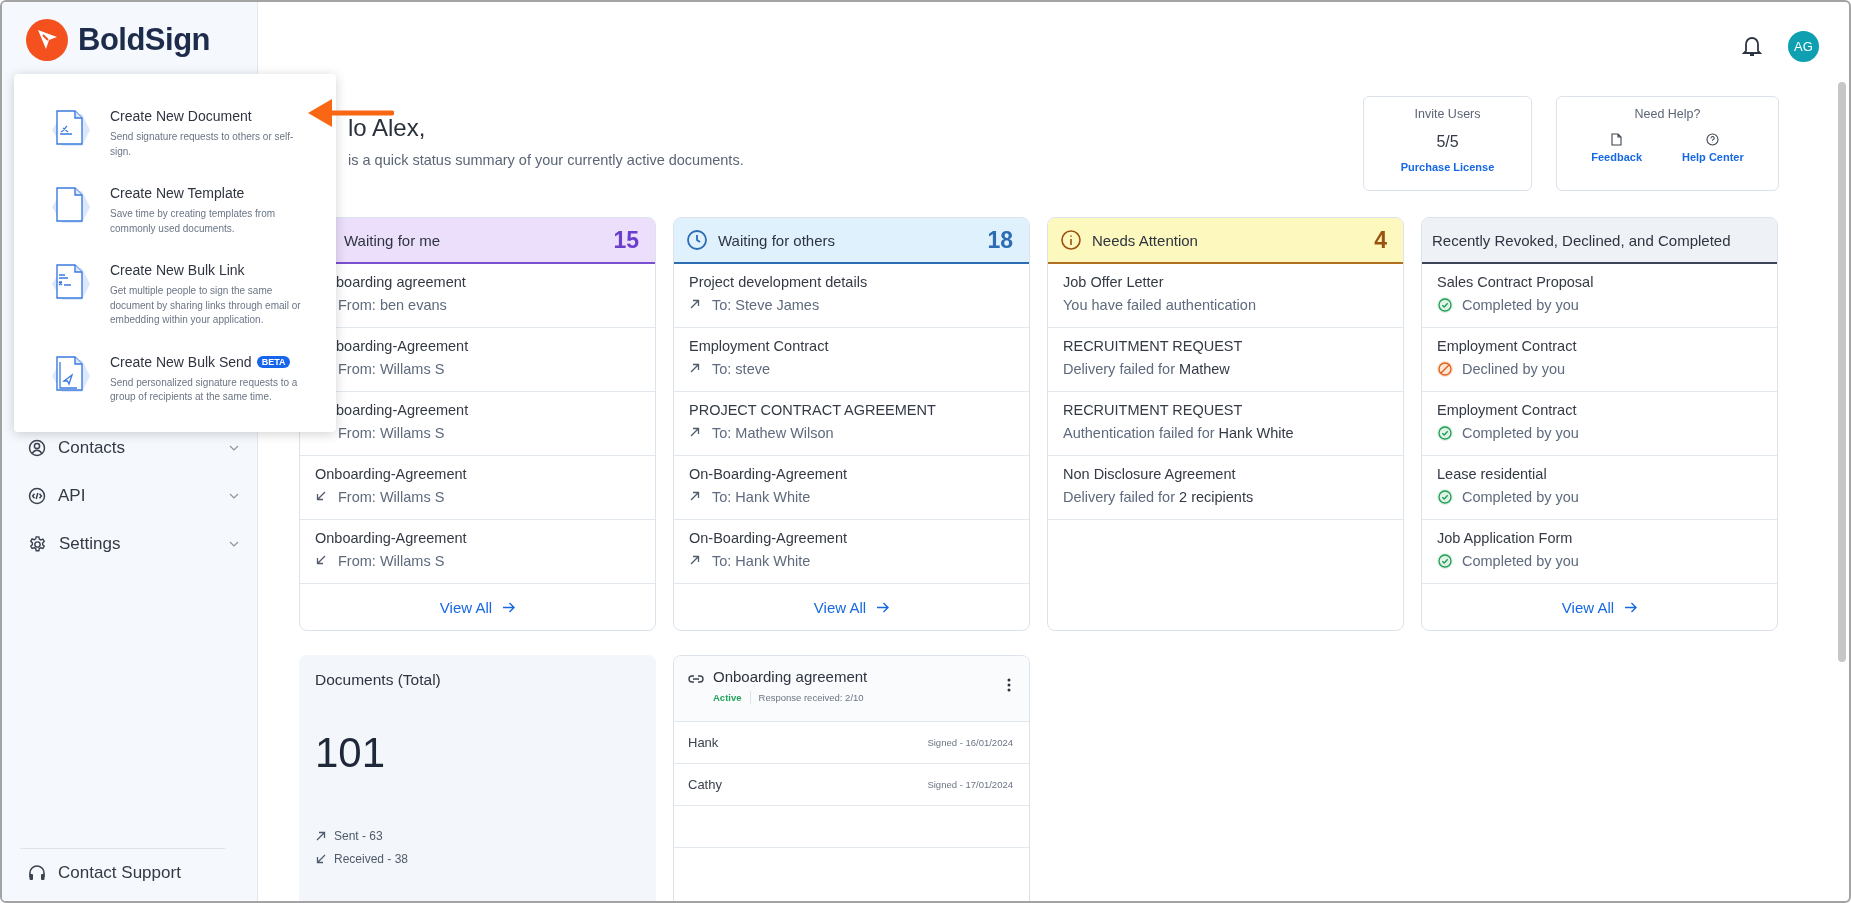  What do you see at coordinates (1178, 433) in the screenshot?
I see `document-detail: Authentication failed for Hank White` at bounding box center [1178, 433].